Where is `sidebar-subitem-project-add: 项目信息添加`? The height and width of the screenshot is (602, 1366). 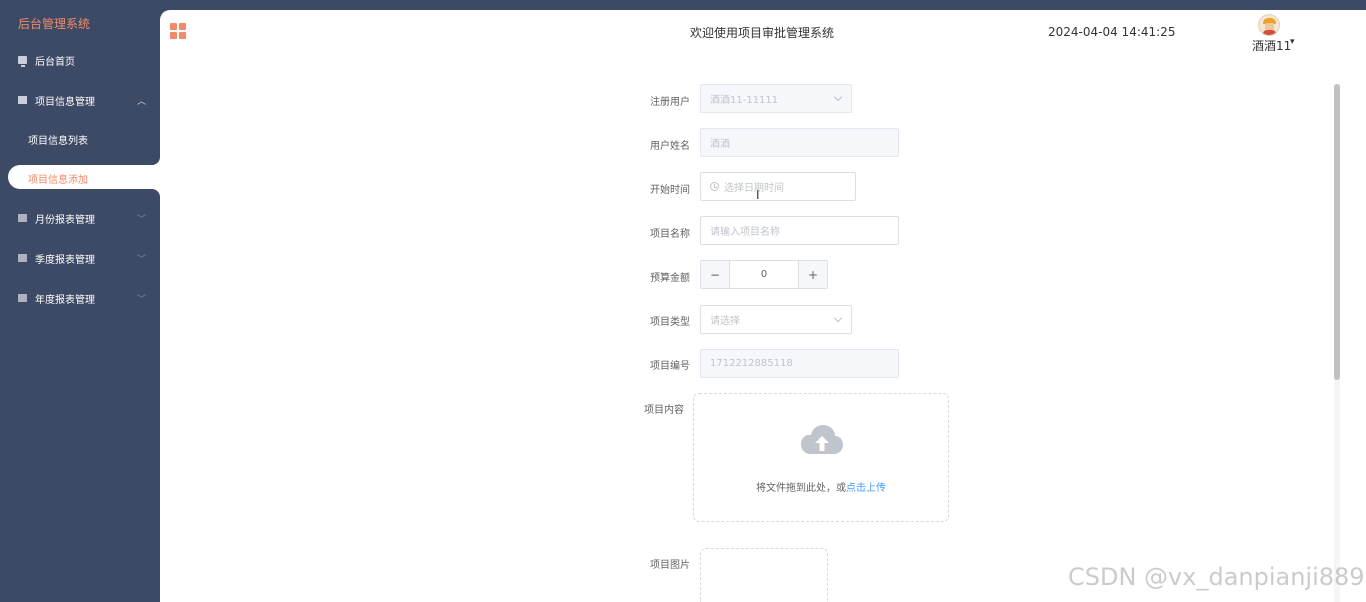
sidebar-subitem-project-add: 项目信息添加 is located at coordinates (84, 177).